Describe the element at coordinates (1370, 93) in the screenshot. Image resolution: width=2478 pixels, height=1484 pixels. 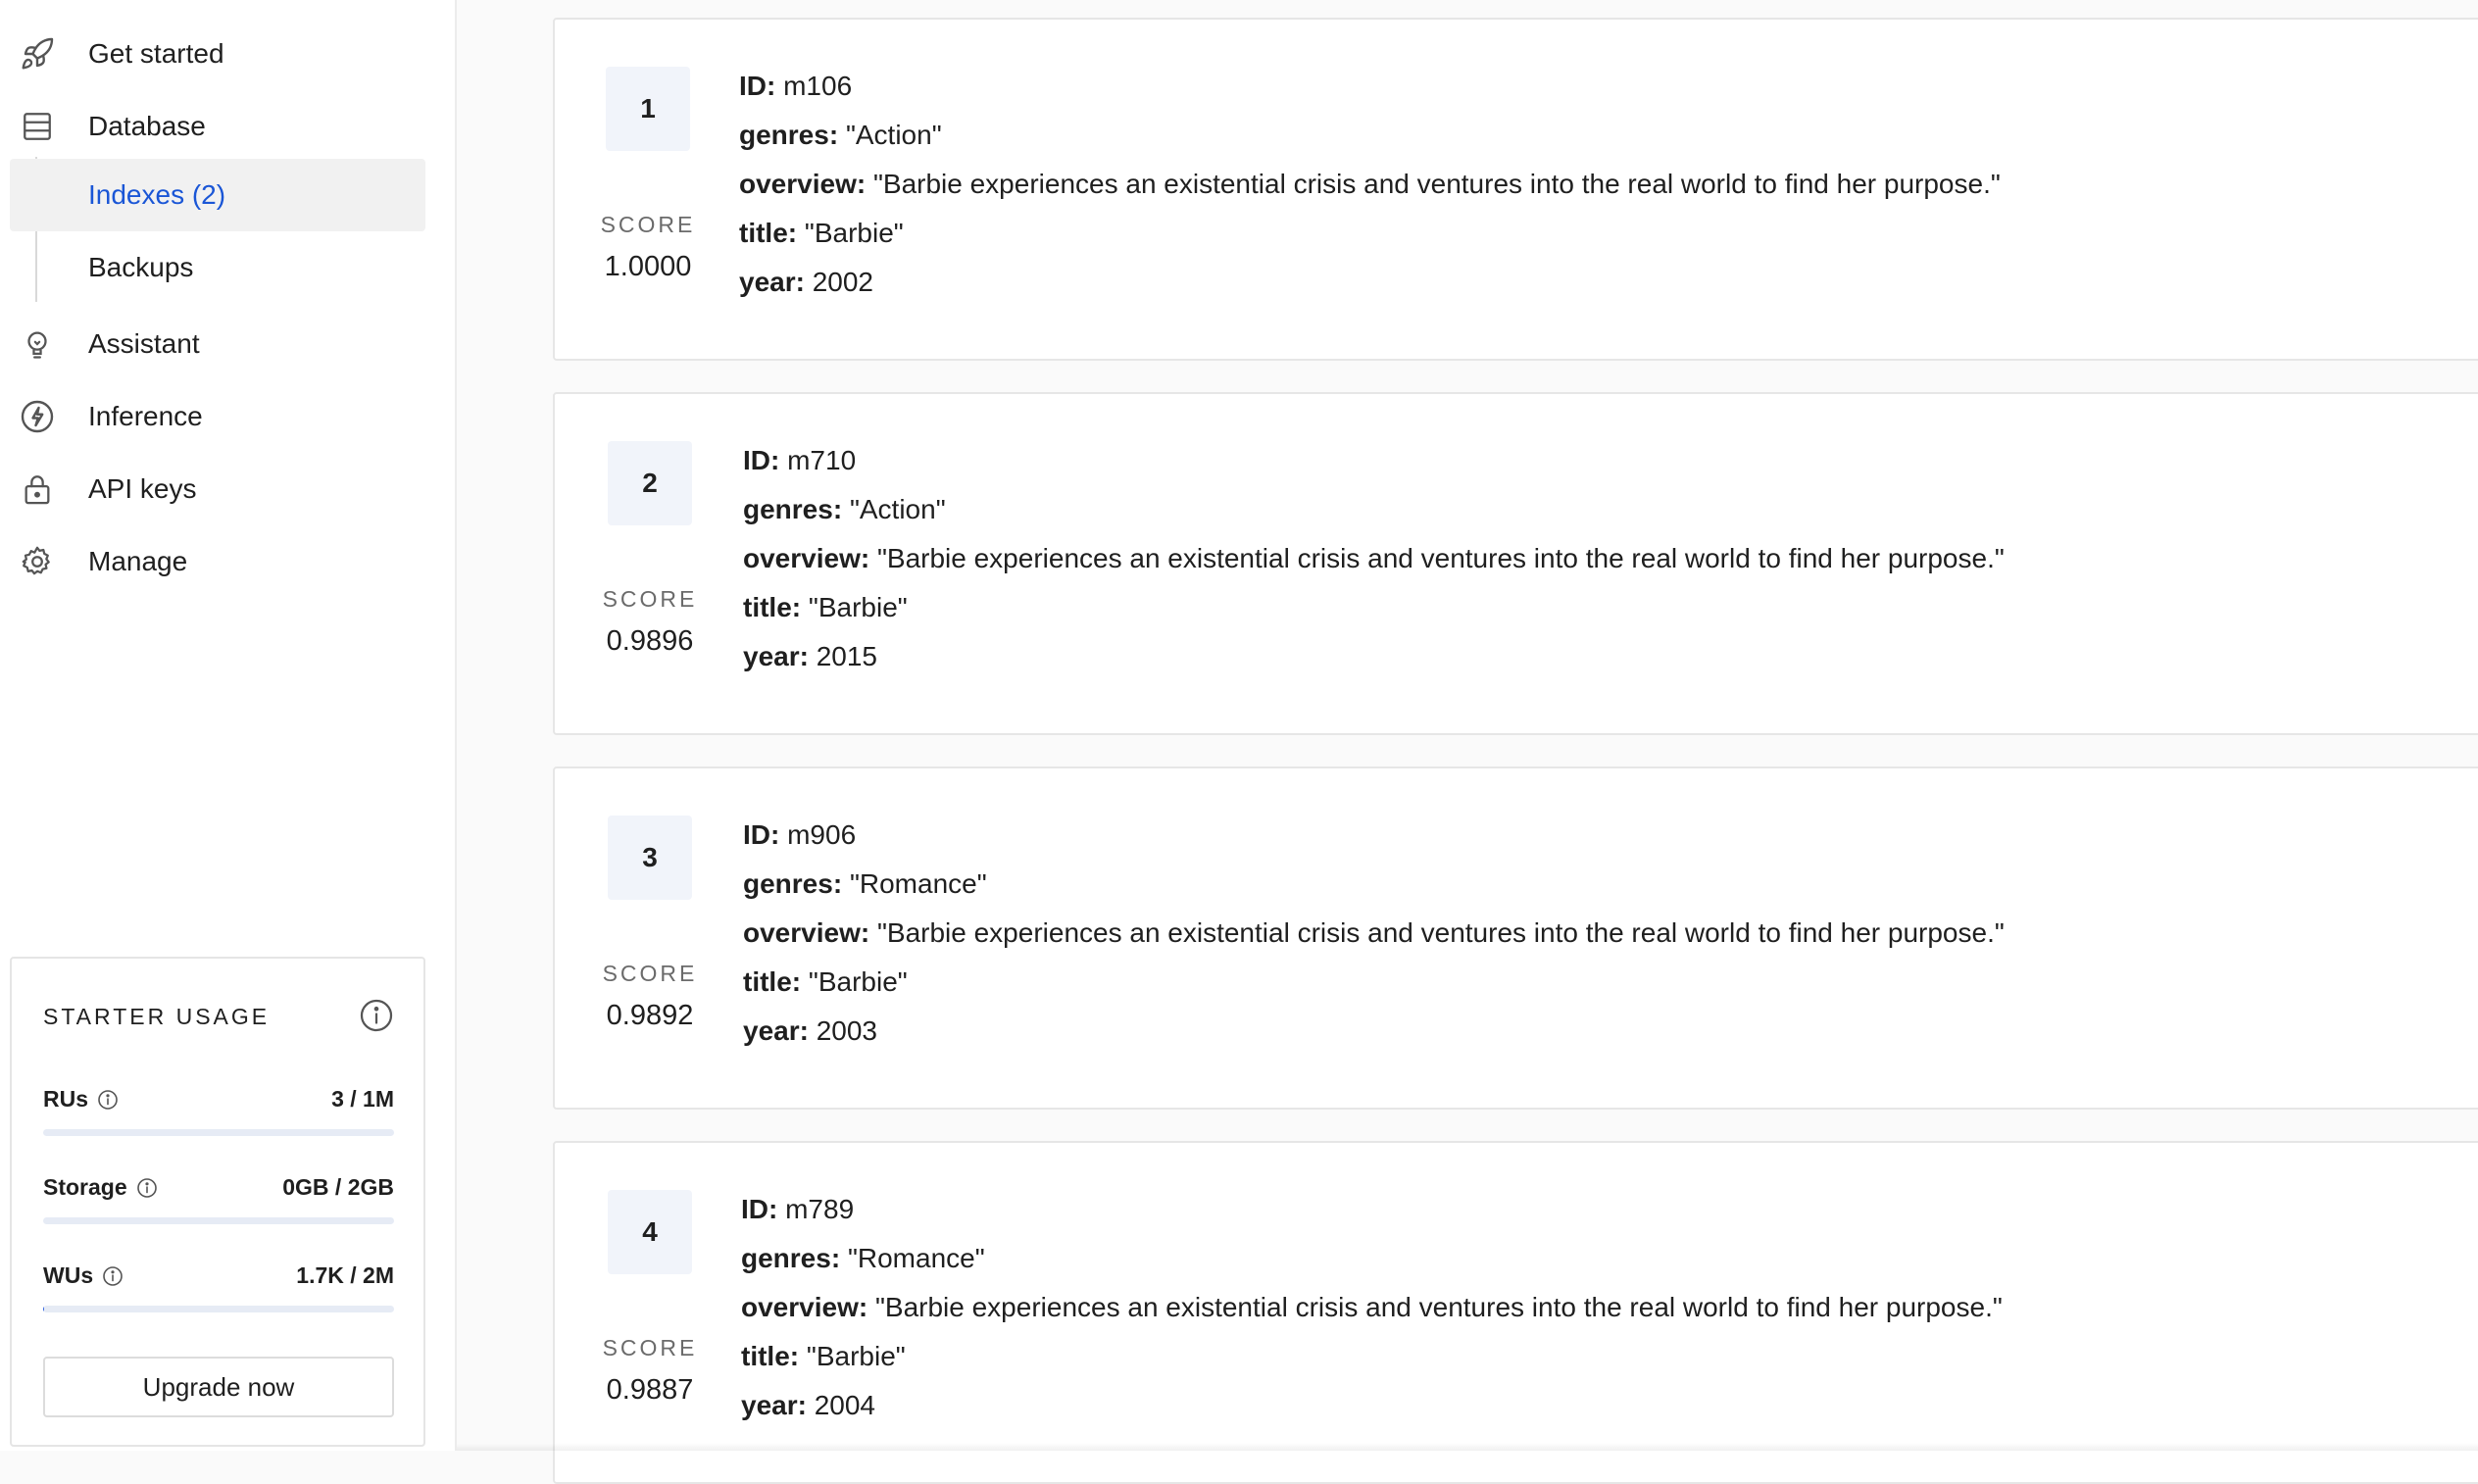
I see `field-id: ID: m106` at that location.